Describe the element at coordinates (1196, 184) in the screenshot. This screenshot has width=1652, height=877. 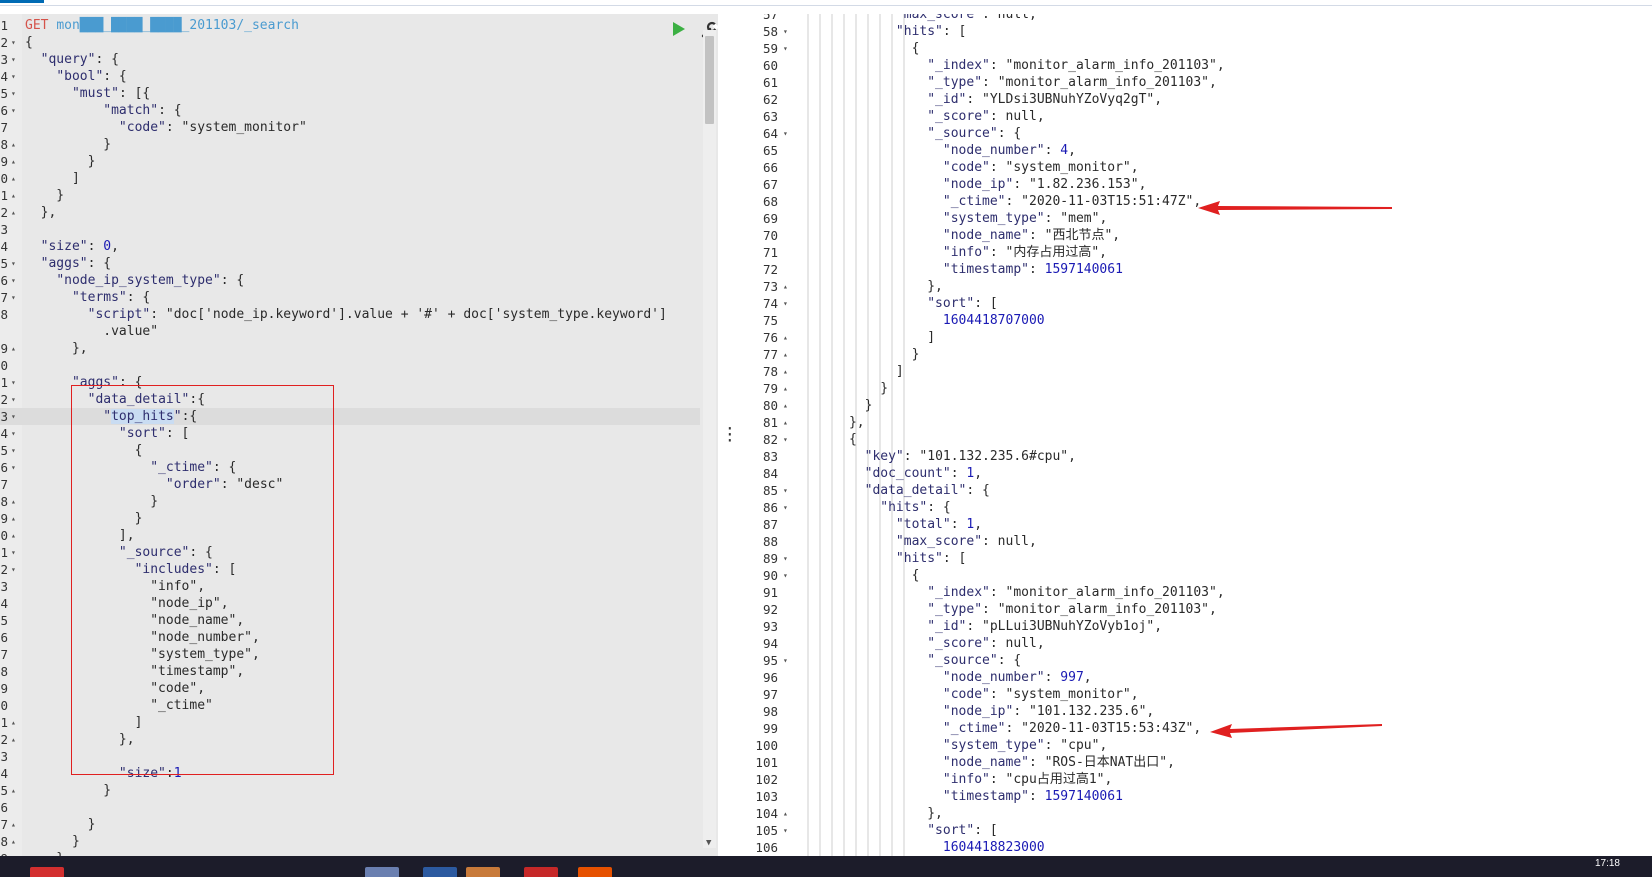
I see `code-line: 67 "node_ip": "1.82.236.153",` at that location.